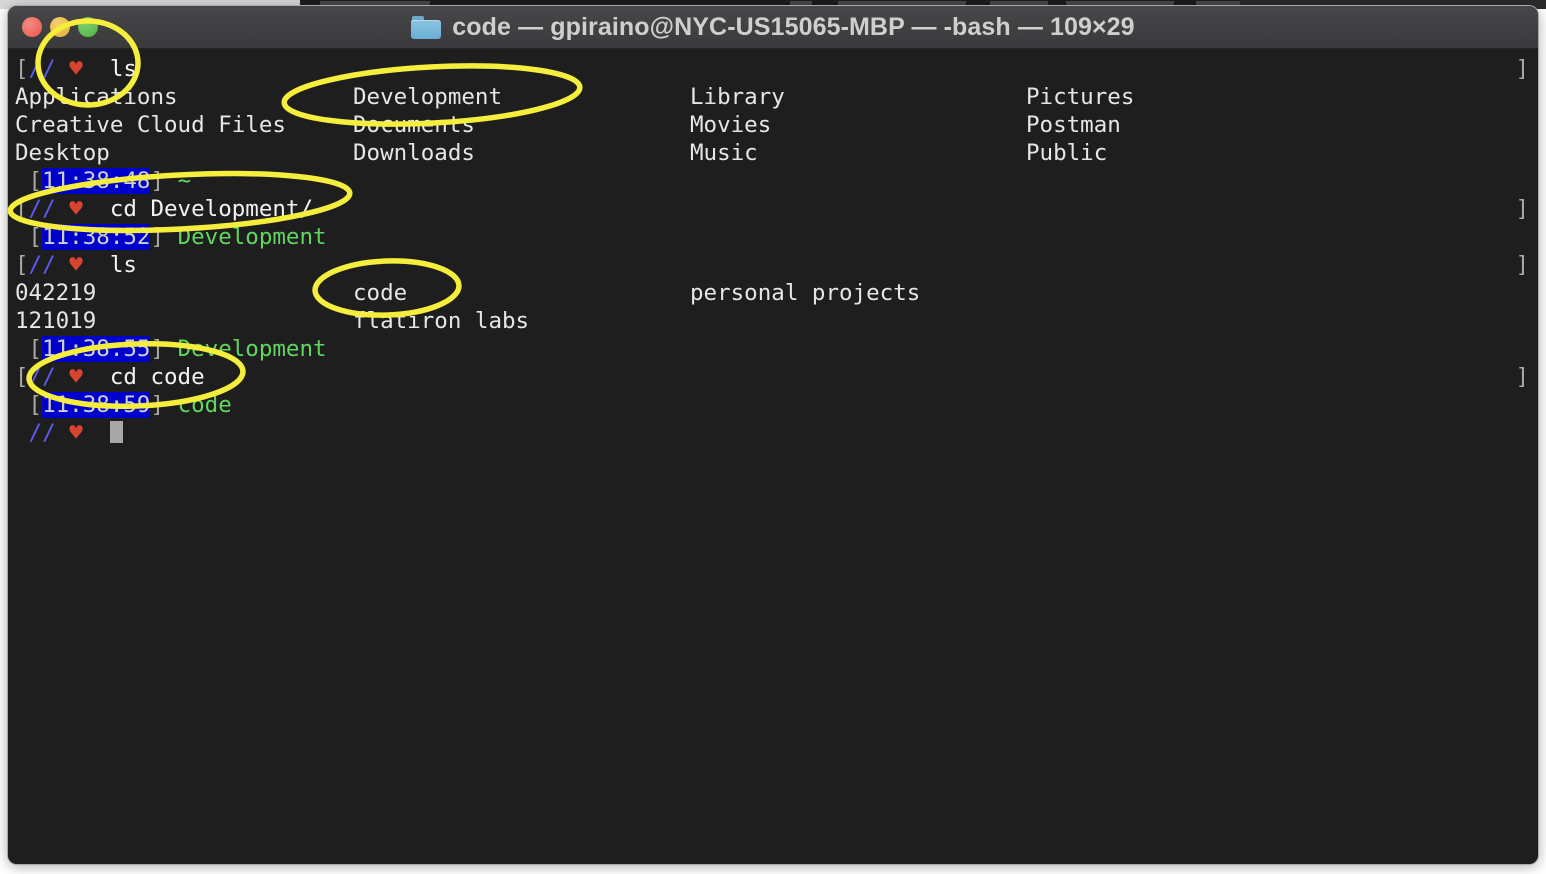 The height and width of the screenshot is (874, 1546). What do you see at coordinates (380, 293) in the screenshot?
I see `ls-entry: code` at bounding box center [380, 293].